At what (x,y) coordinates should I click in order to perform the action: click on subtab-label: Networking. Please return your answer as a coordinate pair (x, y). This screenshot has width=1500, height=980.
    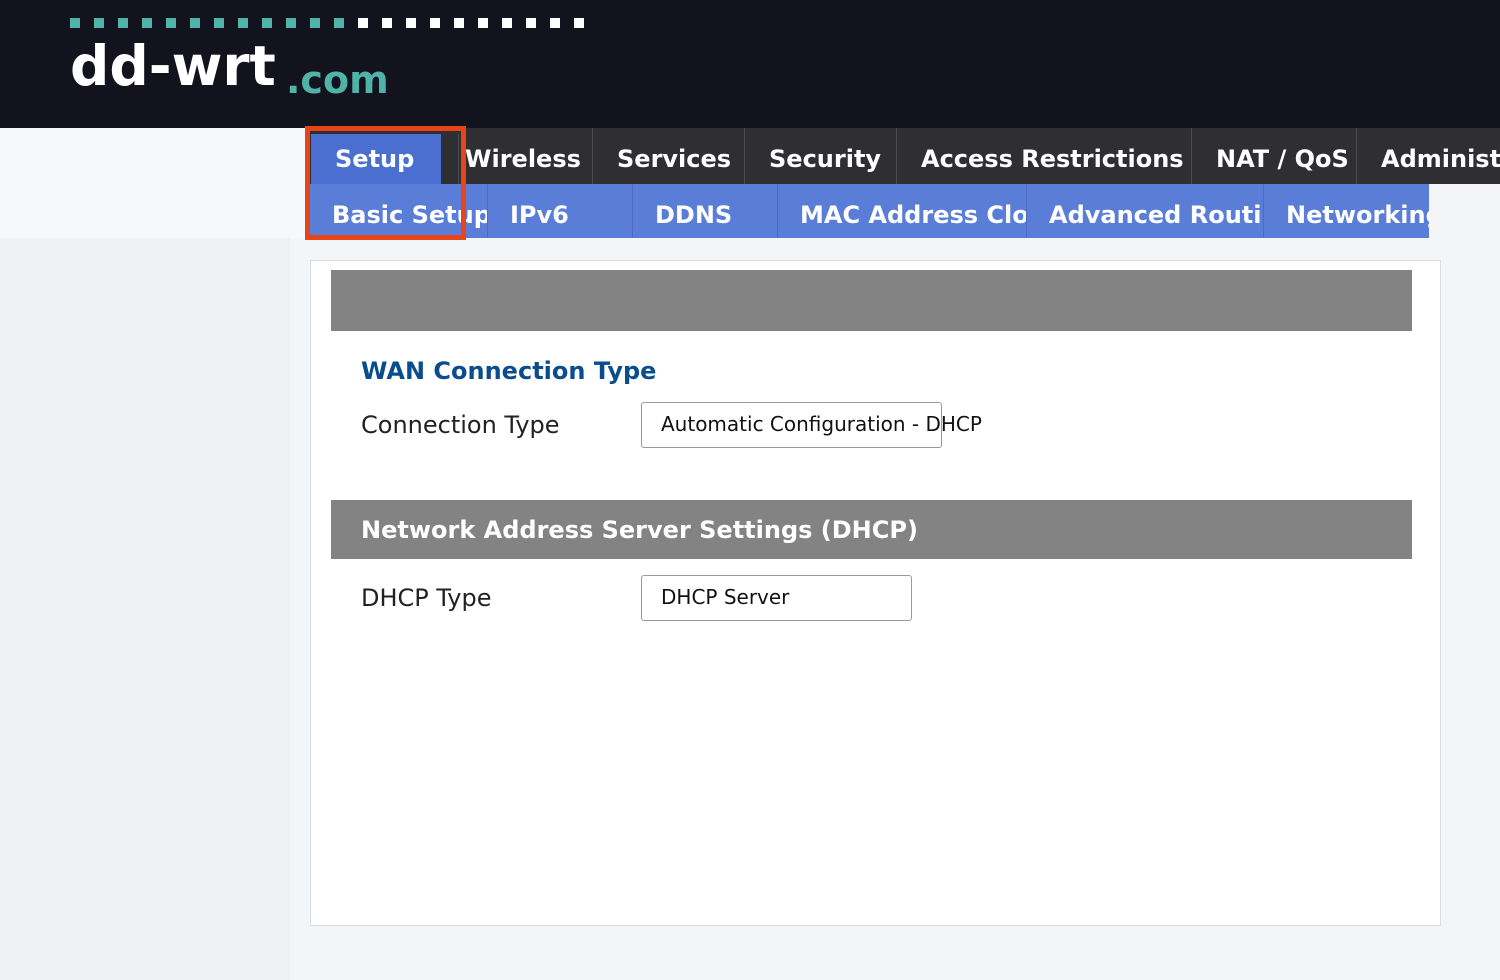
    Looking at the image, I should click on (1357, 215).